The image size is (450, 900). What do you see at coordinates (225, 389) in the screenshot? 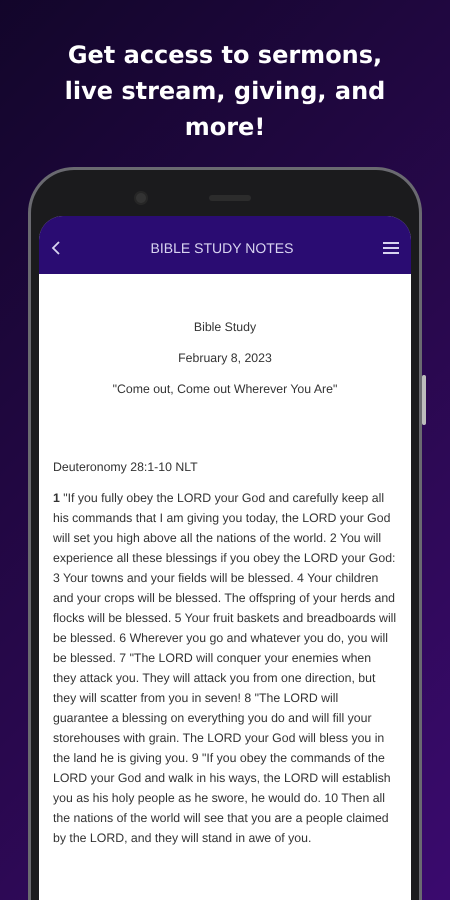
I see `note-theme: "Come out, Come out Wherever You Are"` at bounding box center [225, 389].